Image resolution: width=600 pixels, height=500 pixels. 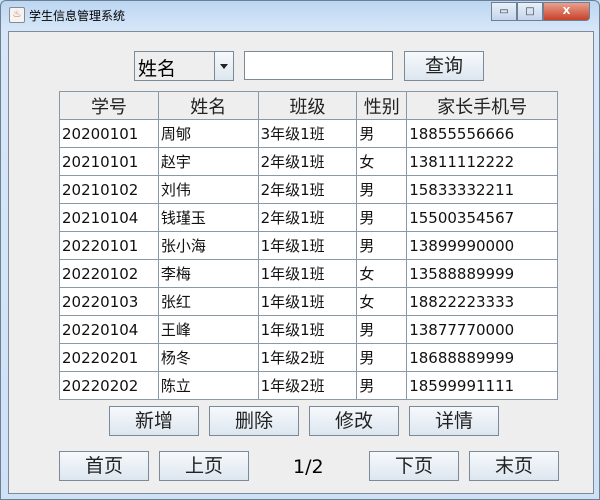 I want to click on detail-button: 详情, so click(x=454, y=421).